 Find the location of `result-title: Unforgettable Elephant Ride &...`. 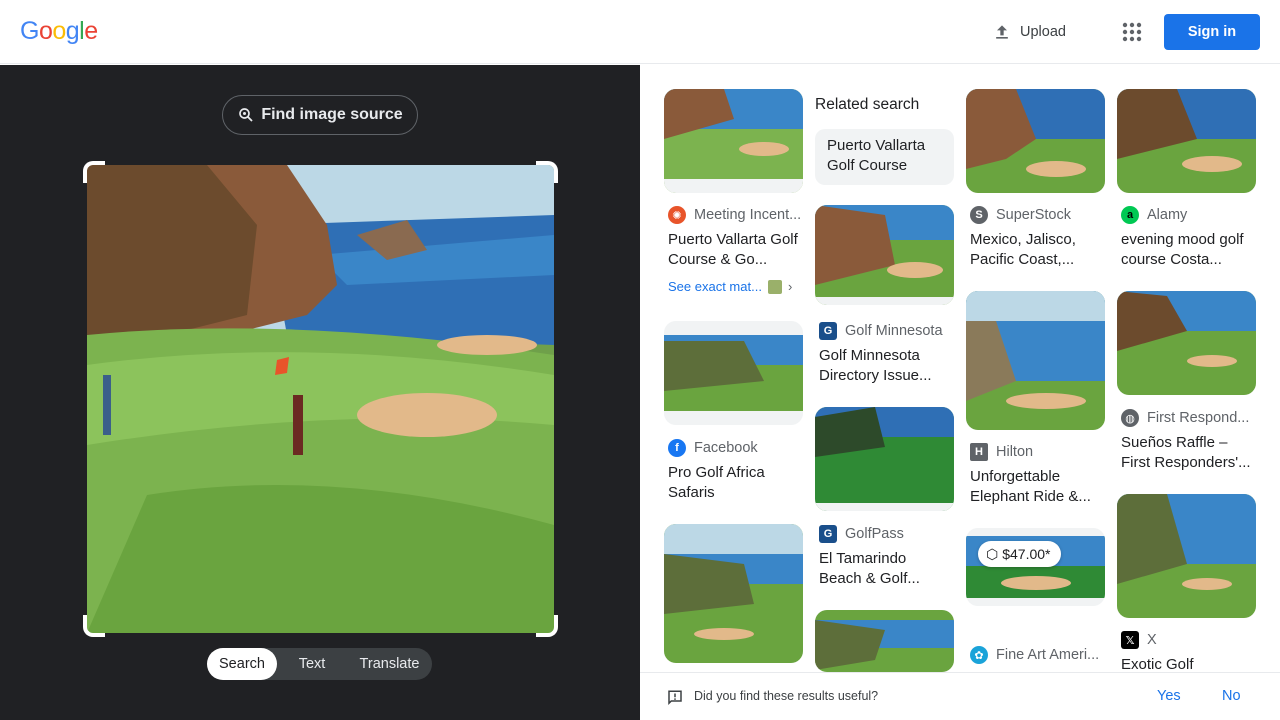

result-title: Unforgettable Elephant Ride &... is located at coordinates (1036, 487).